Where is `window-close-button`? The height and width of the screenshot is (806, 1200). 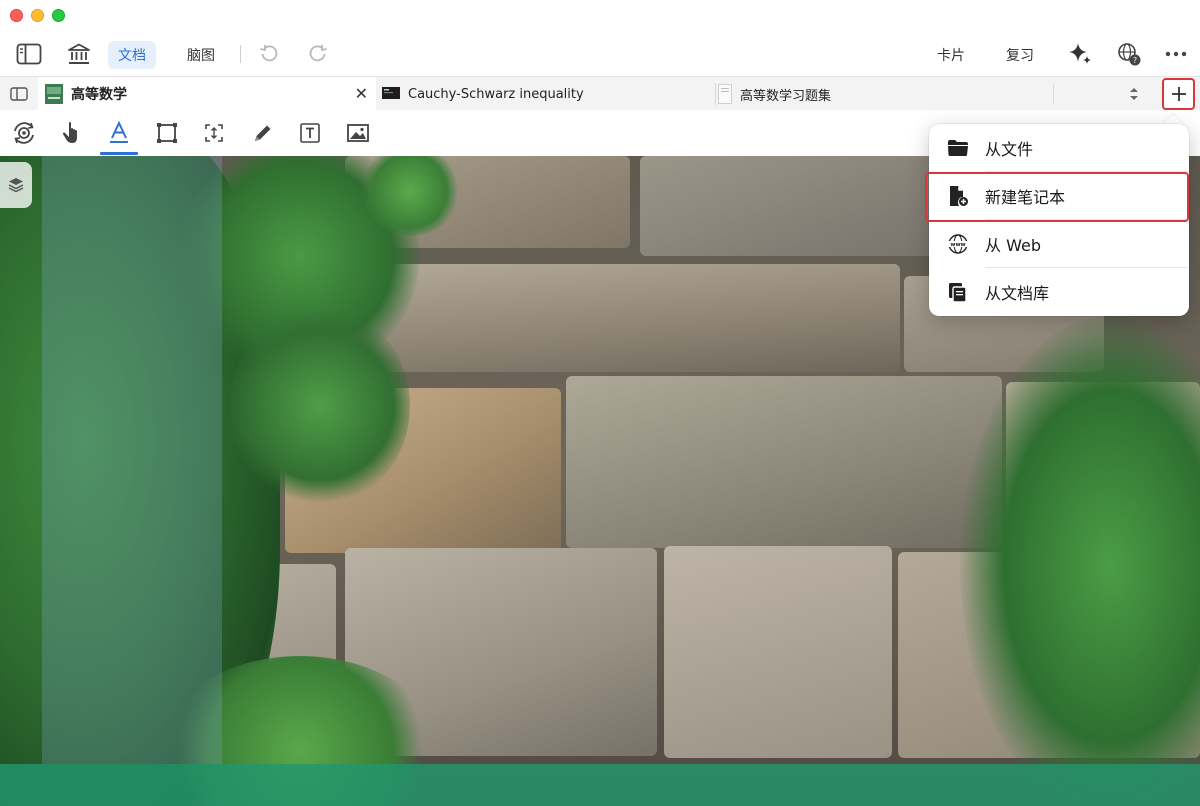 window-close-button is located at coordinates (16, 15).